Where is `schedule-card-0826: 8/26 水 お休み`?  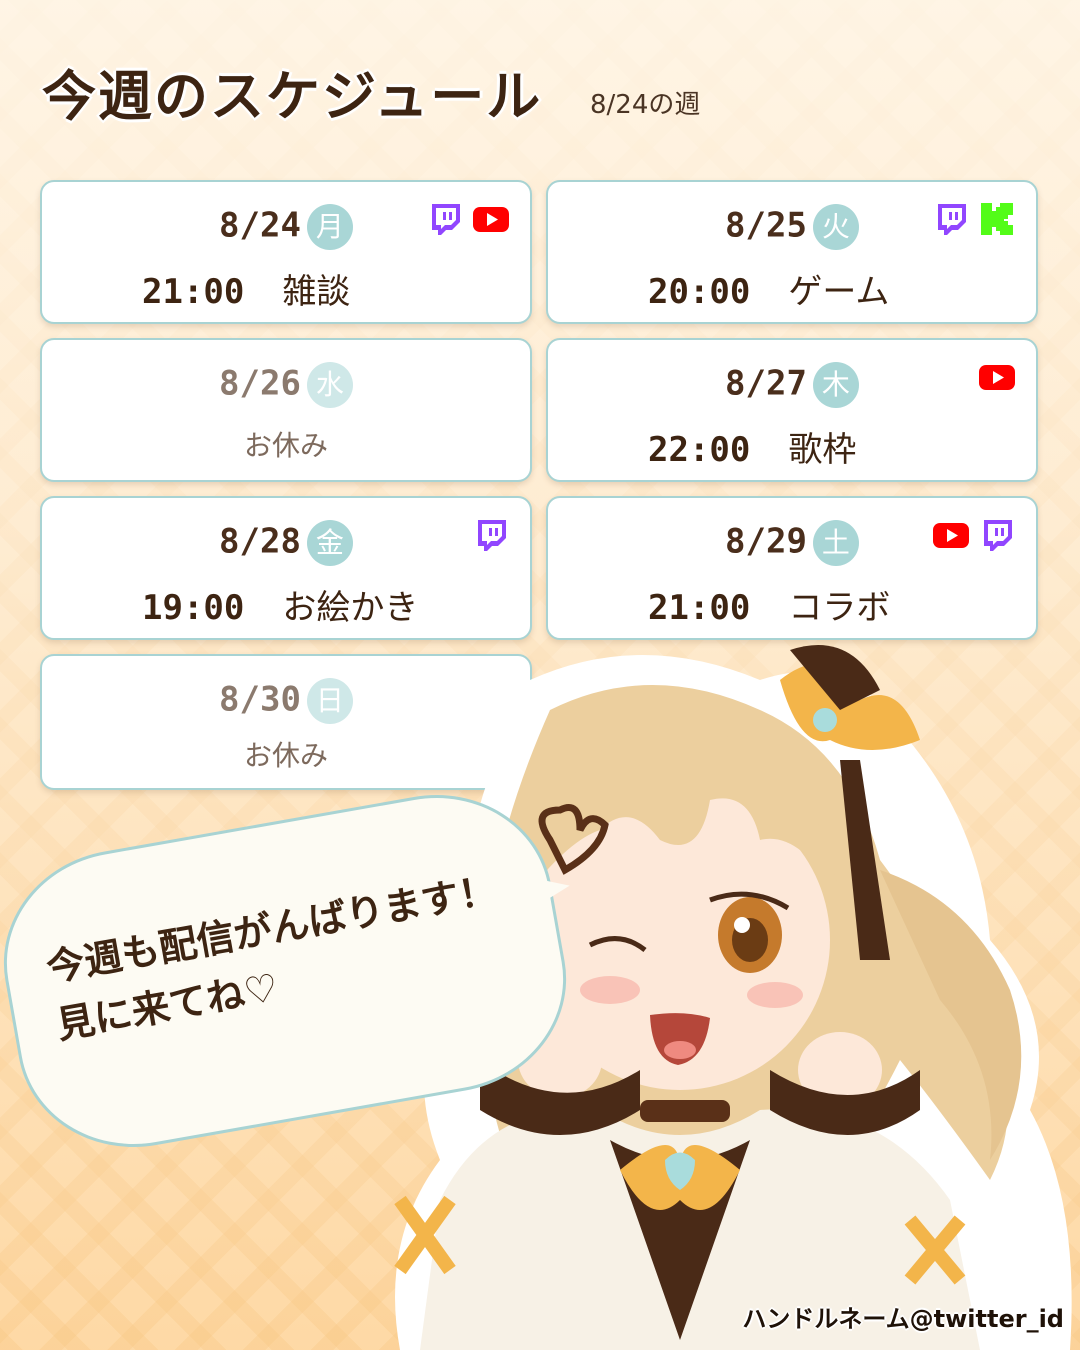
schedule-card-0826: 8/26 水 お休み is located at coordinates (286, 410).